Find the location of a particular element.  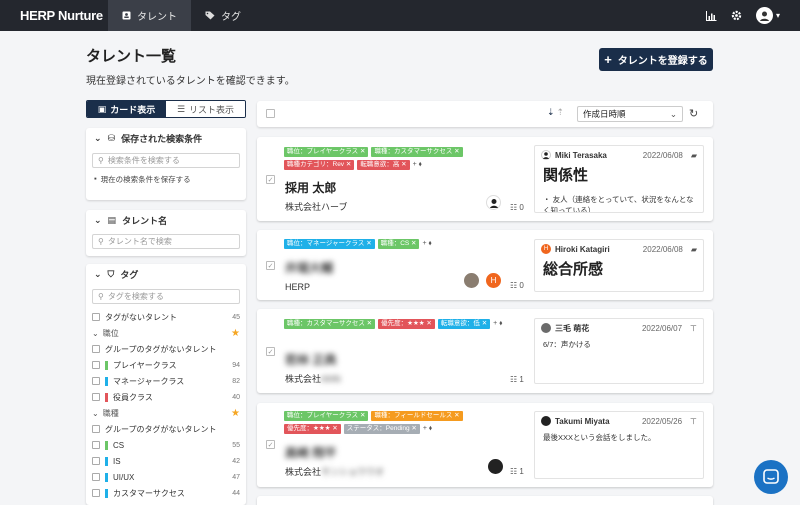

tag-filter-label: IS is located at coordinates (117, 461).